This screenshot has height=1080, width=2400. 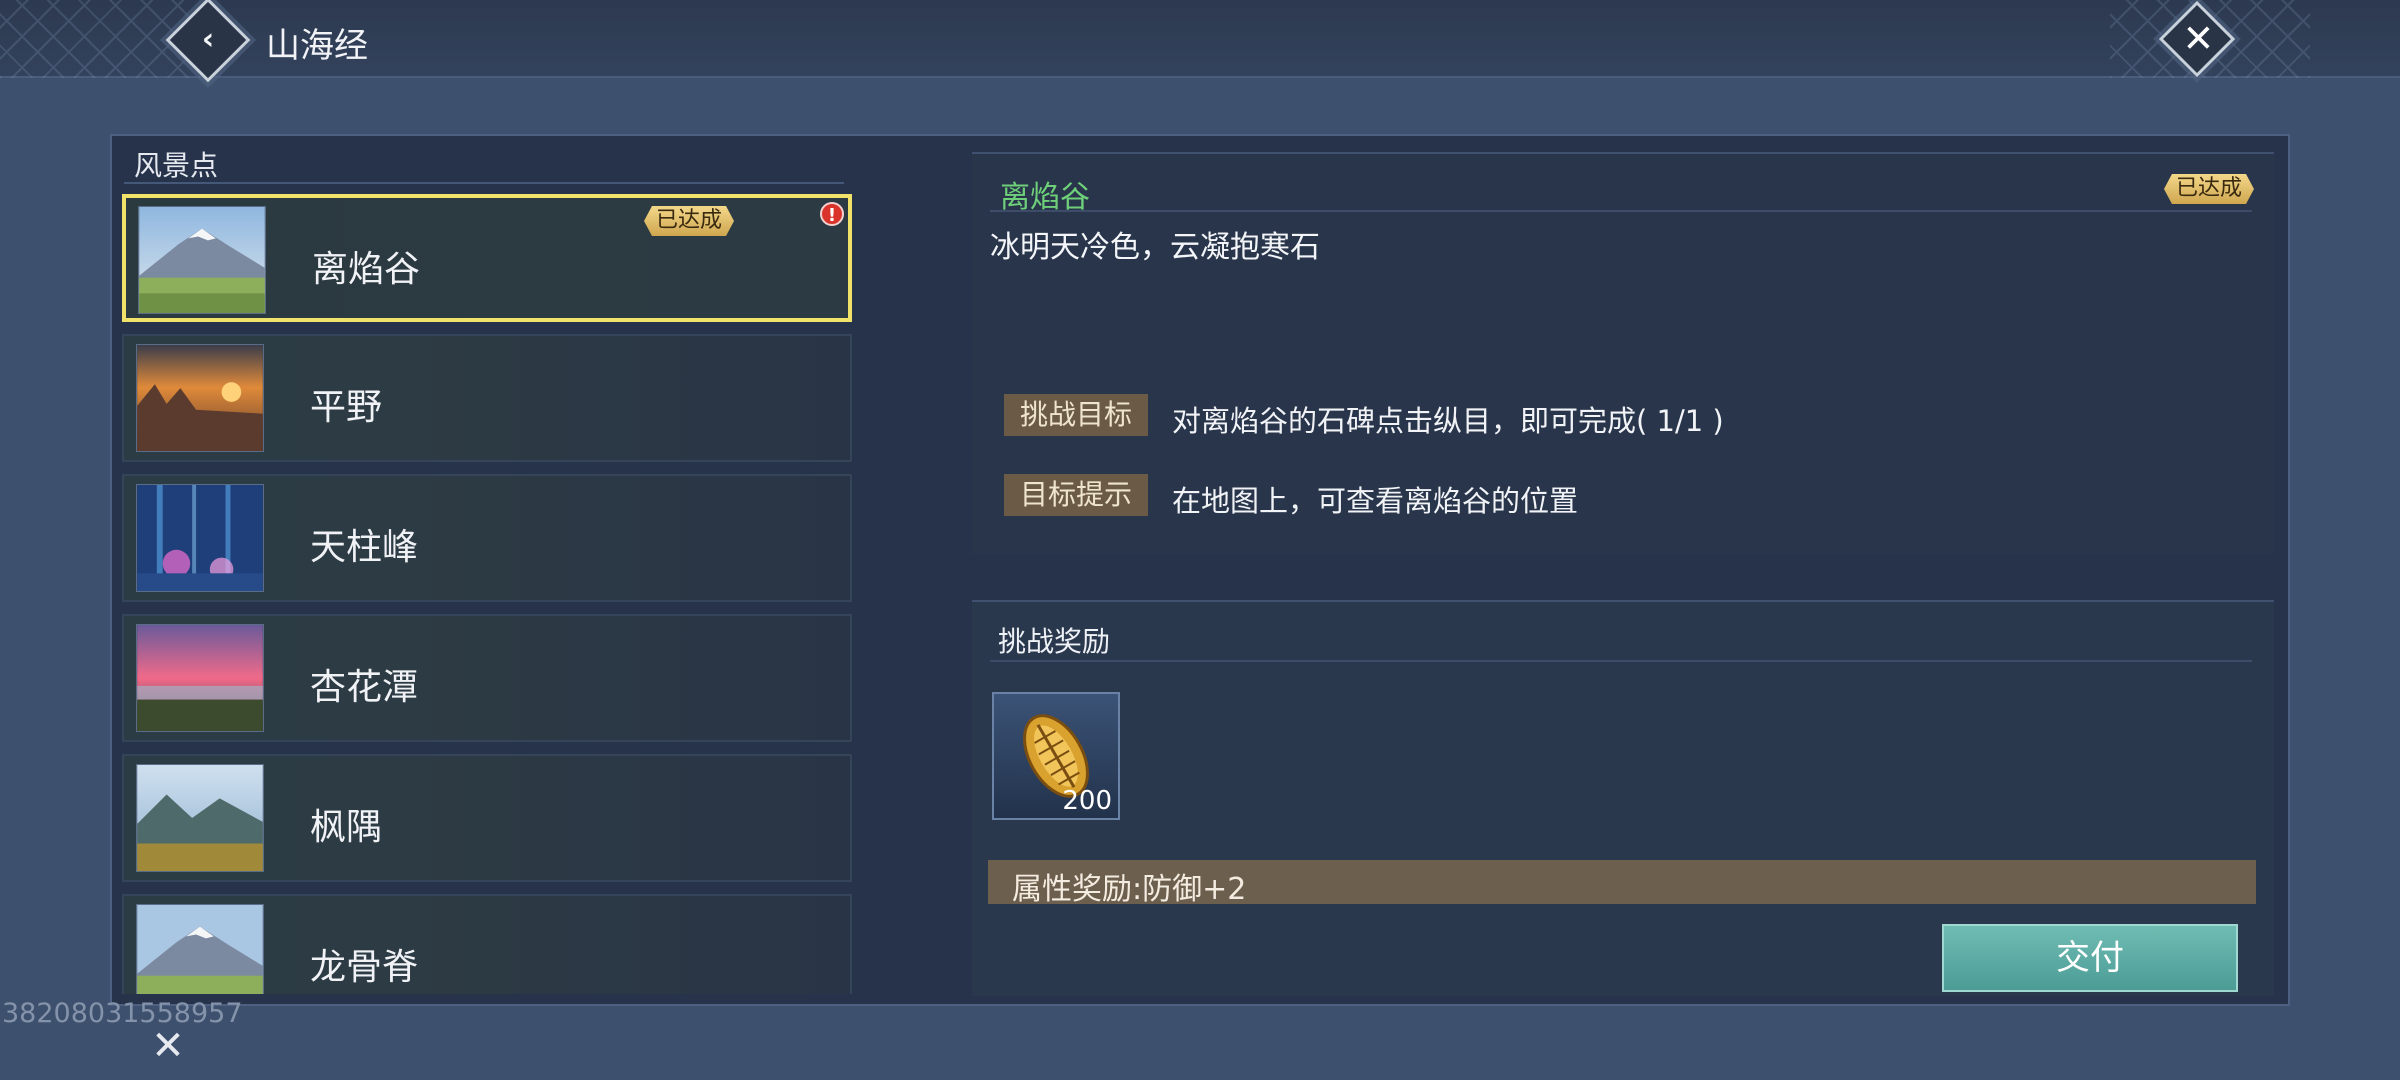 What do you see at coordinates (2090, 958) in the screenshot?
I see `submit-button: 交付` at bounding box center [2090, 958].